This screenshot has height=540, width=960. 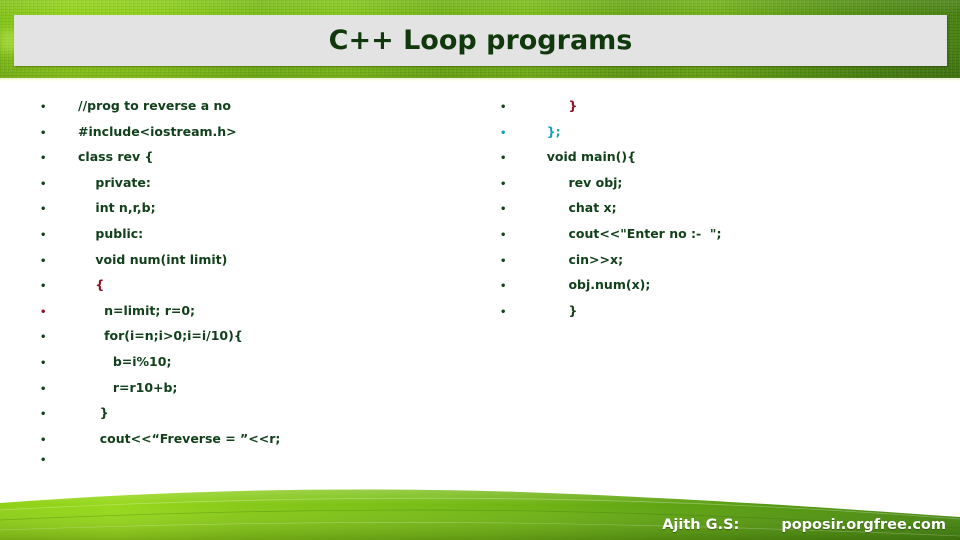 I want to click on code-line: • //prog to reverse a no, so click(x=260, y=111).